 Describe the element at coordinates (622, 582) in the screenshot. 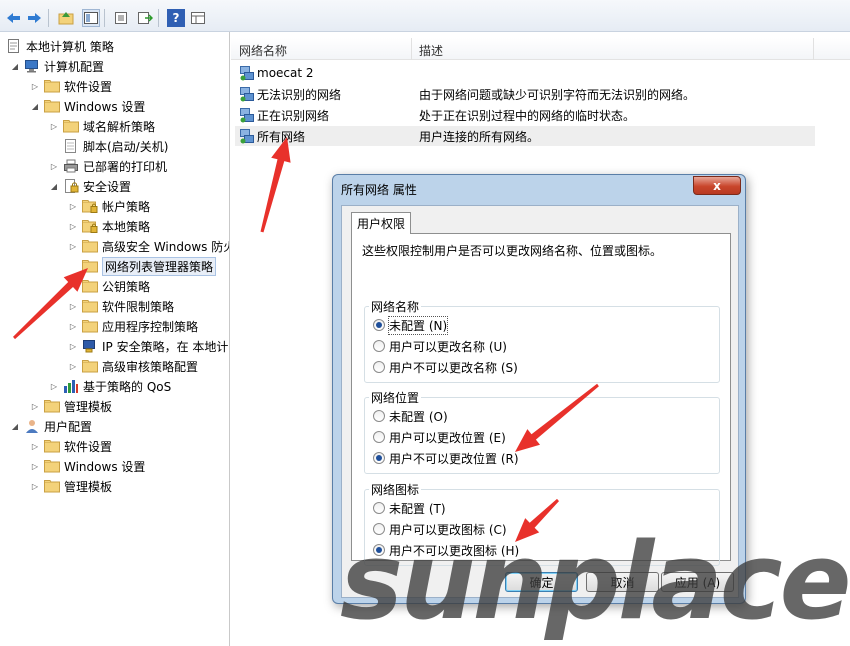

I see `cancel-button: 取消` at that location.